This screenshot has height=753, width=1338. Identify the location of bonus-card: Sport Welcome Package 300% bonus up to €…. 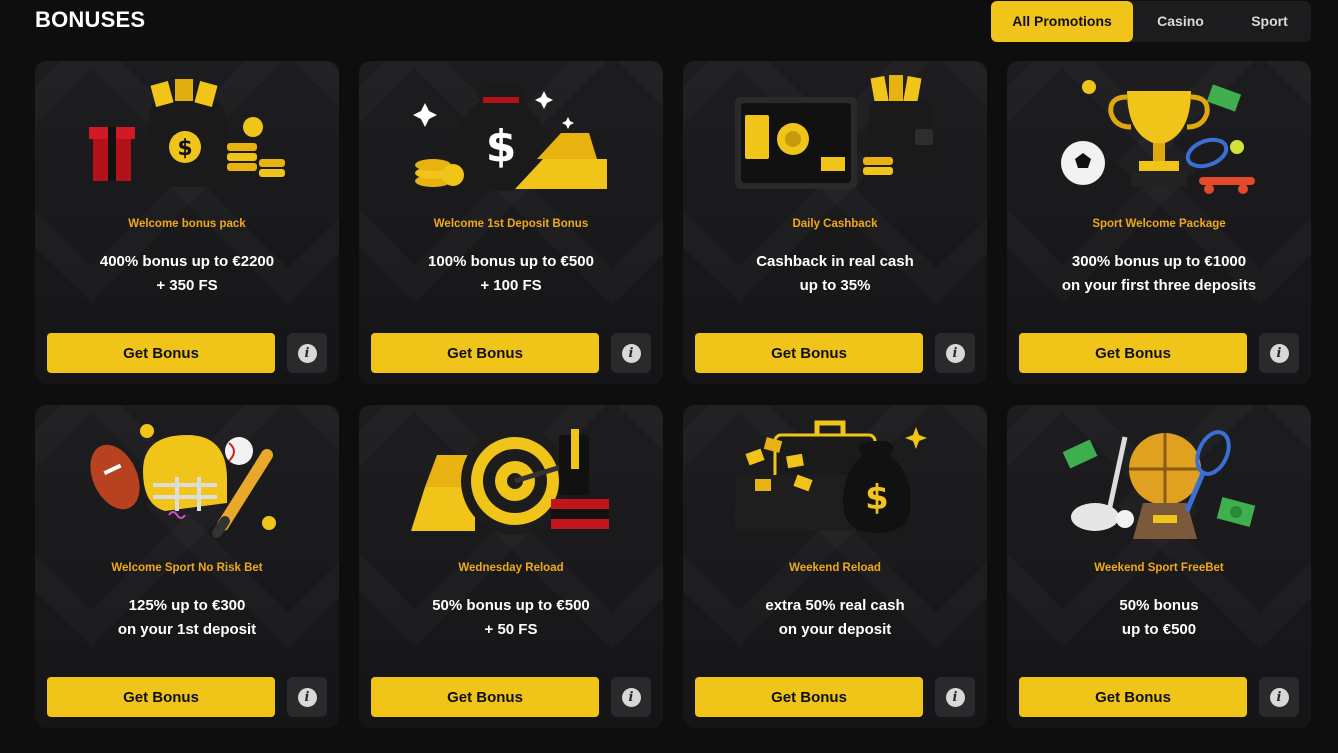
(1159, 222).